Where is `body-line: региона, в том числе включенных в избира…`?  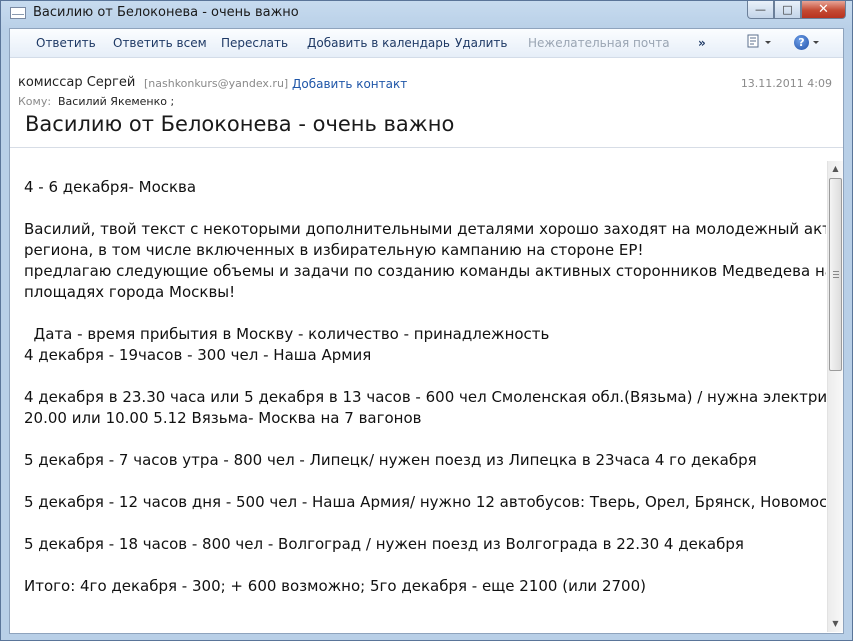 body-line: региона, в том числе включенных в избира… is located at coordinates (334, 250).